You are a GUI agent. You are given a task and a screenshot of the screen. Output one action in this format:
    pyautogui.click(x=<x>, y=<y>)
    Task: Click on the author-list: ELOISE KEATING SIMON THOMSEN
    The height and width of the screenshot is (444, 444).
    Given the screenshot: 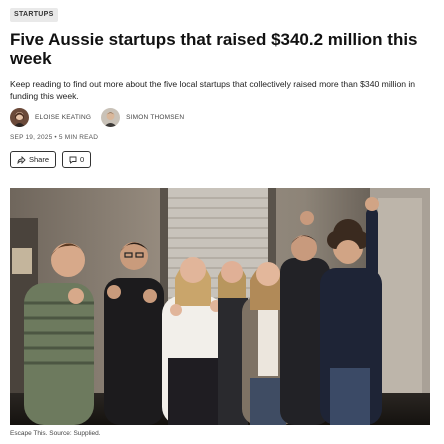 What is the action you would take?
    pyautogui.click(x=102, y=117)
    